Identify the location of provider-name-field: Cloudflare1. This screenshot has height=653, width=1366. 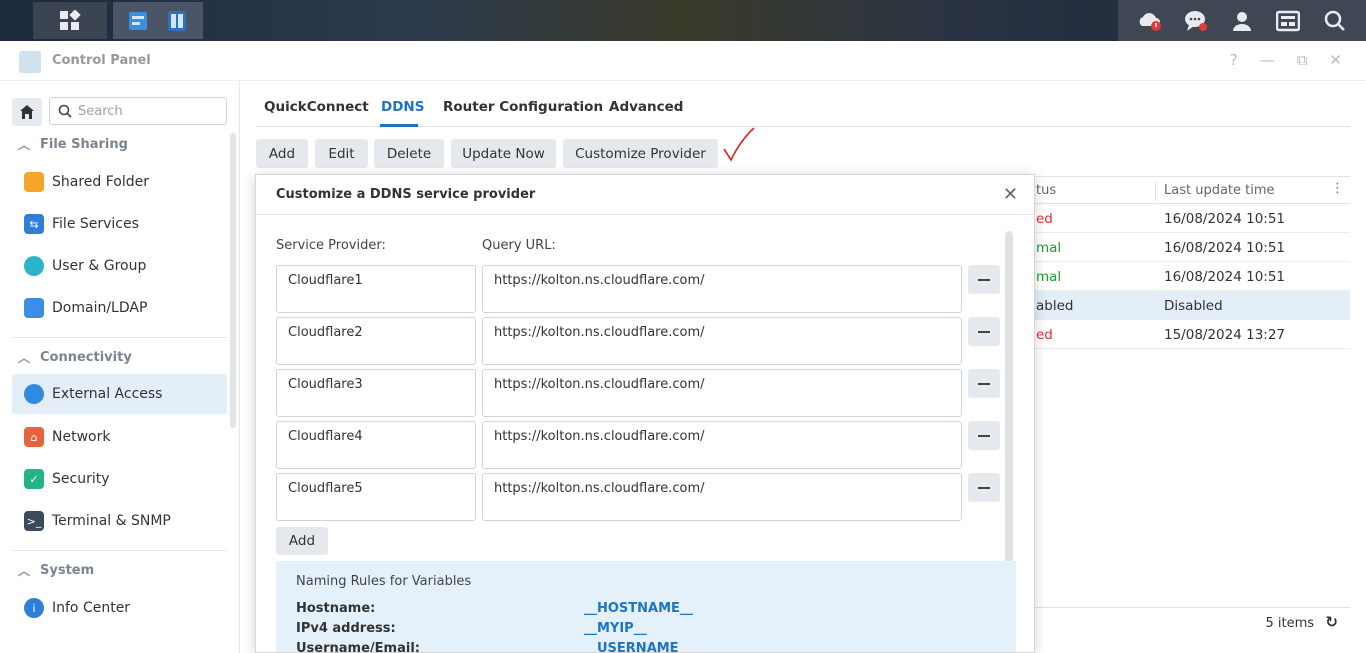
(376, 289).